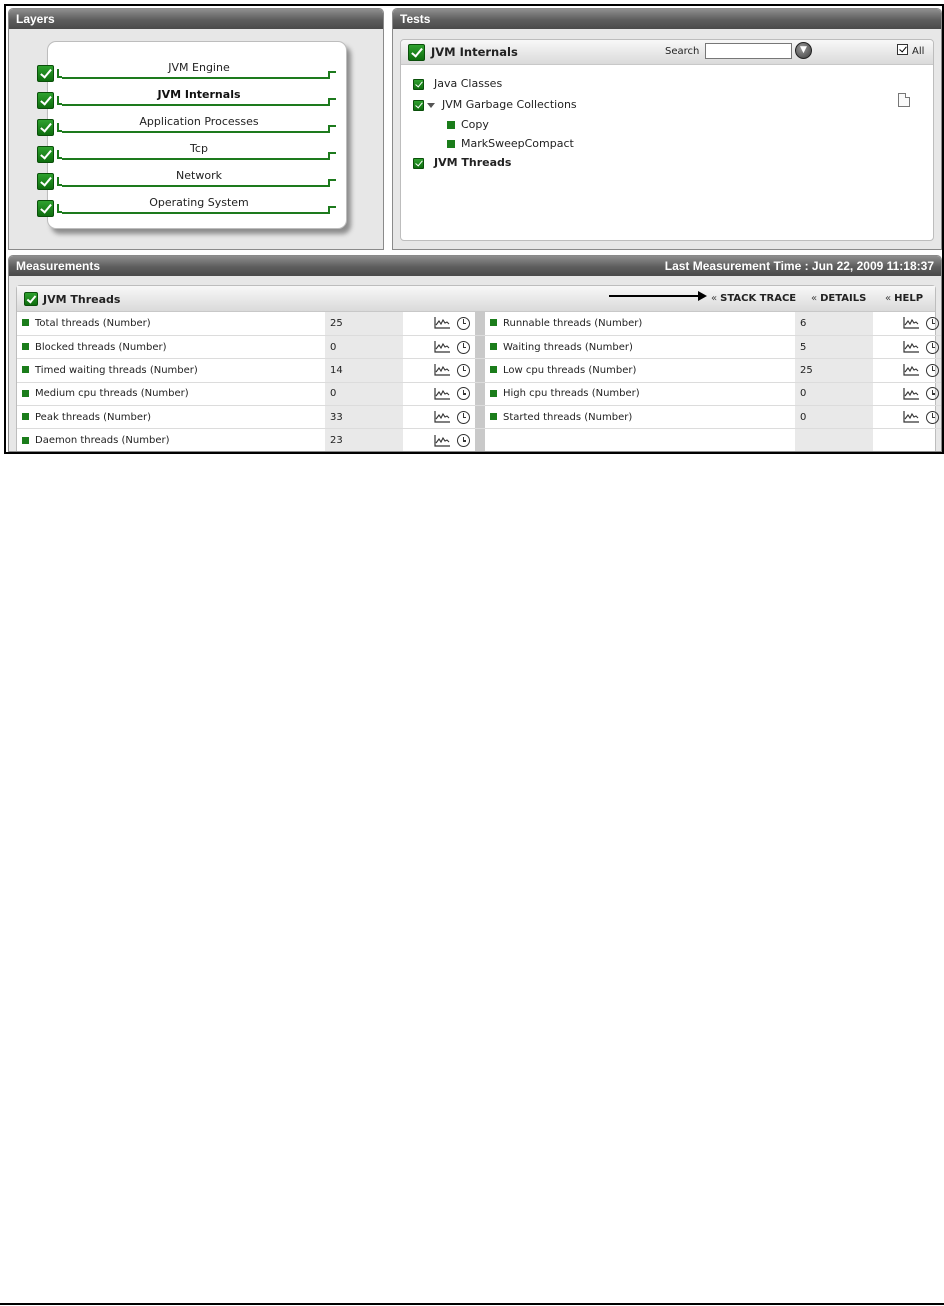 The height and width of the screenshot is (1306, 944). I want to click on measure-name-text: Runnable threads (Number), so click(573, 323).